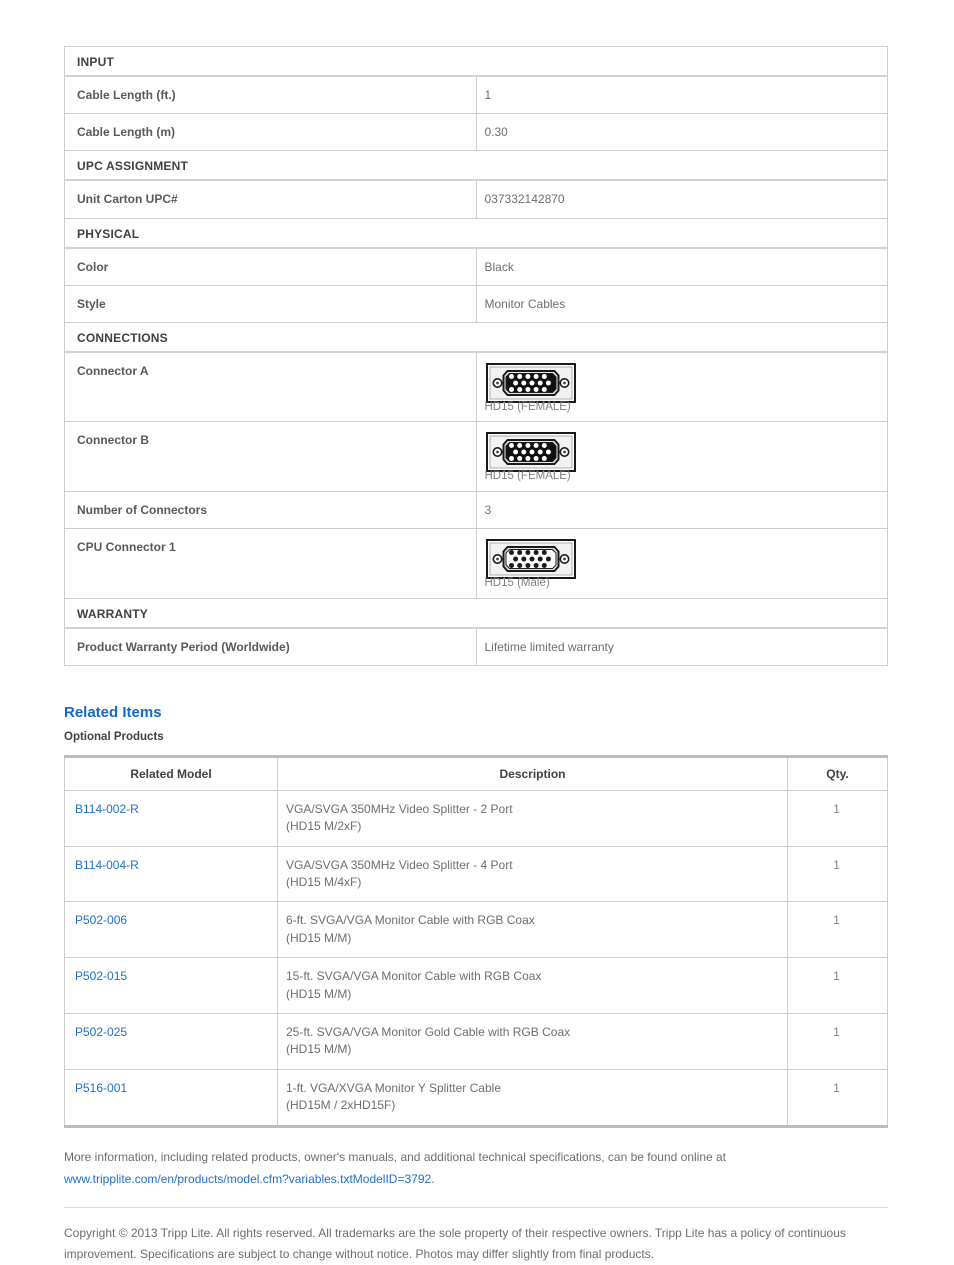  Describe the element at coordinates (171, 818) in the screenshot. I see `related-model-cell: B114-002-R` at that location.